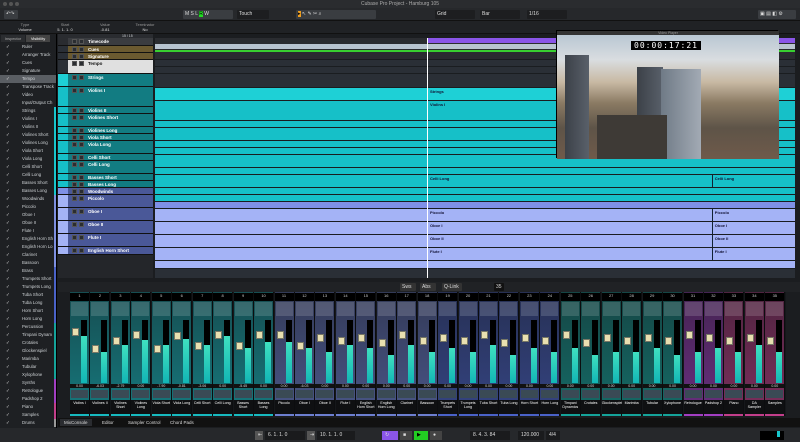  What do you see at coordinates (28, 239) in the screenshot?
I see `visibility-item: ✓ English Horn Sh` at bounding box center [28, 239].